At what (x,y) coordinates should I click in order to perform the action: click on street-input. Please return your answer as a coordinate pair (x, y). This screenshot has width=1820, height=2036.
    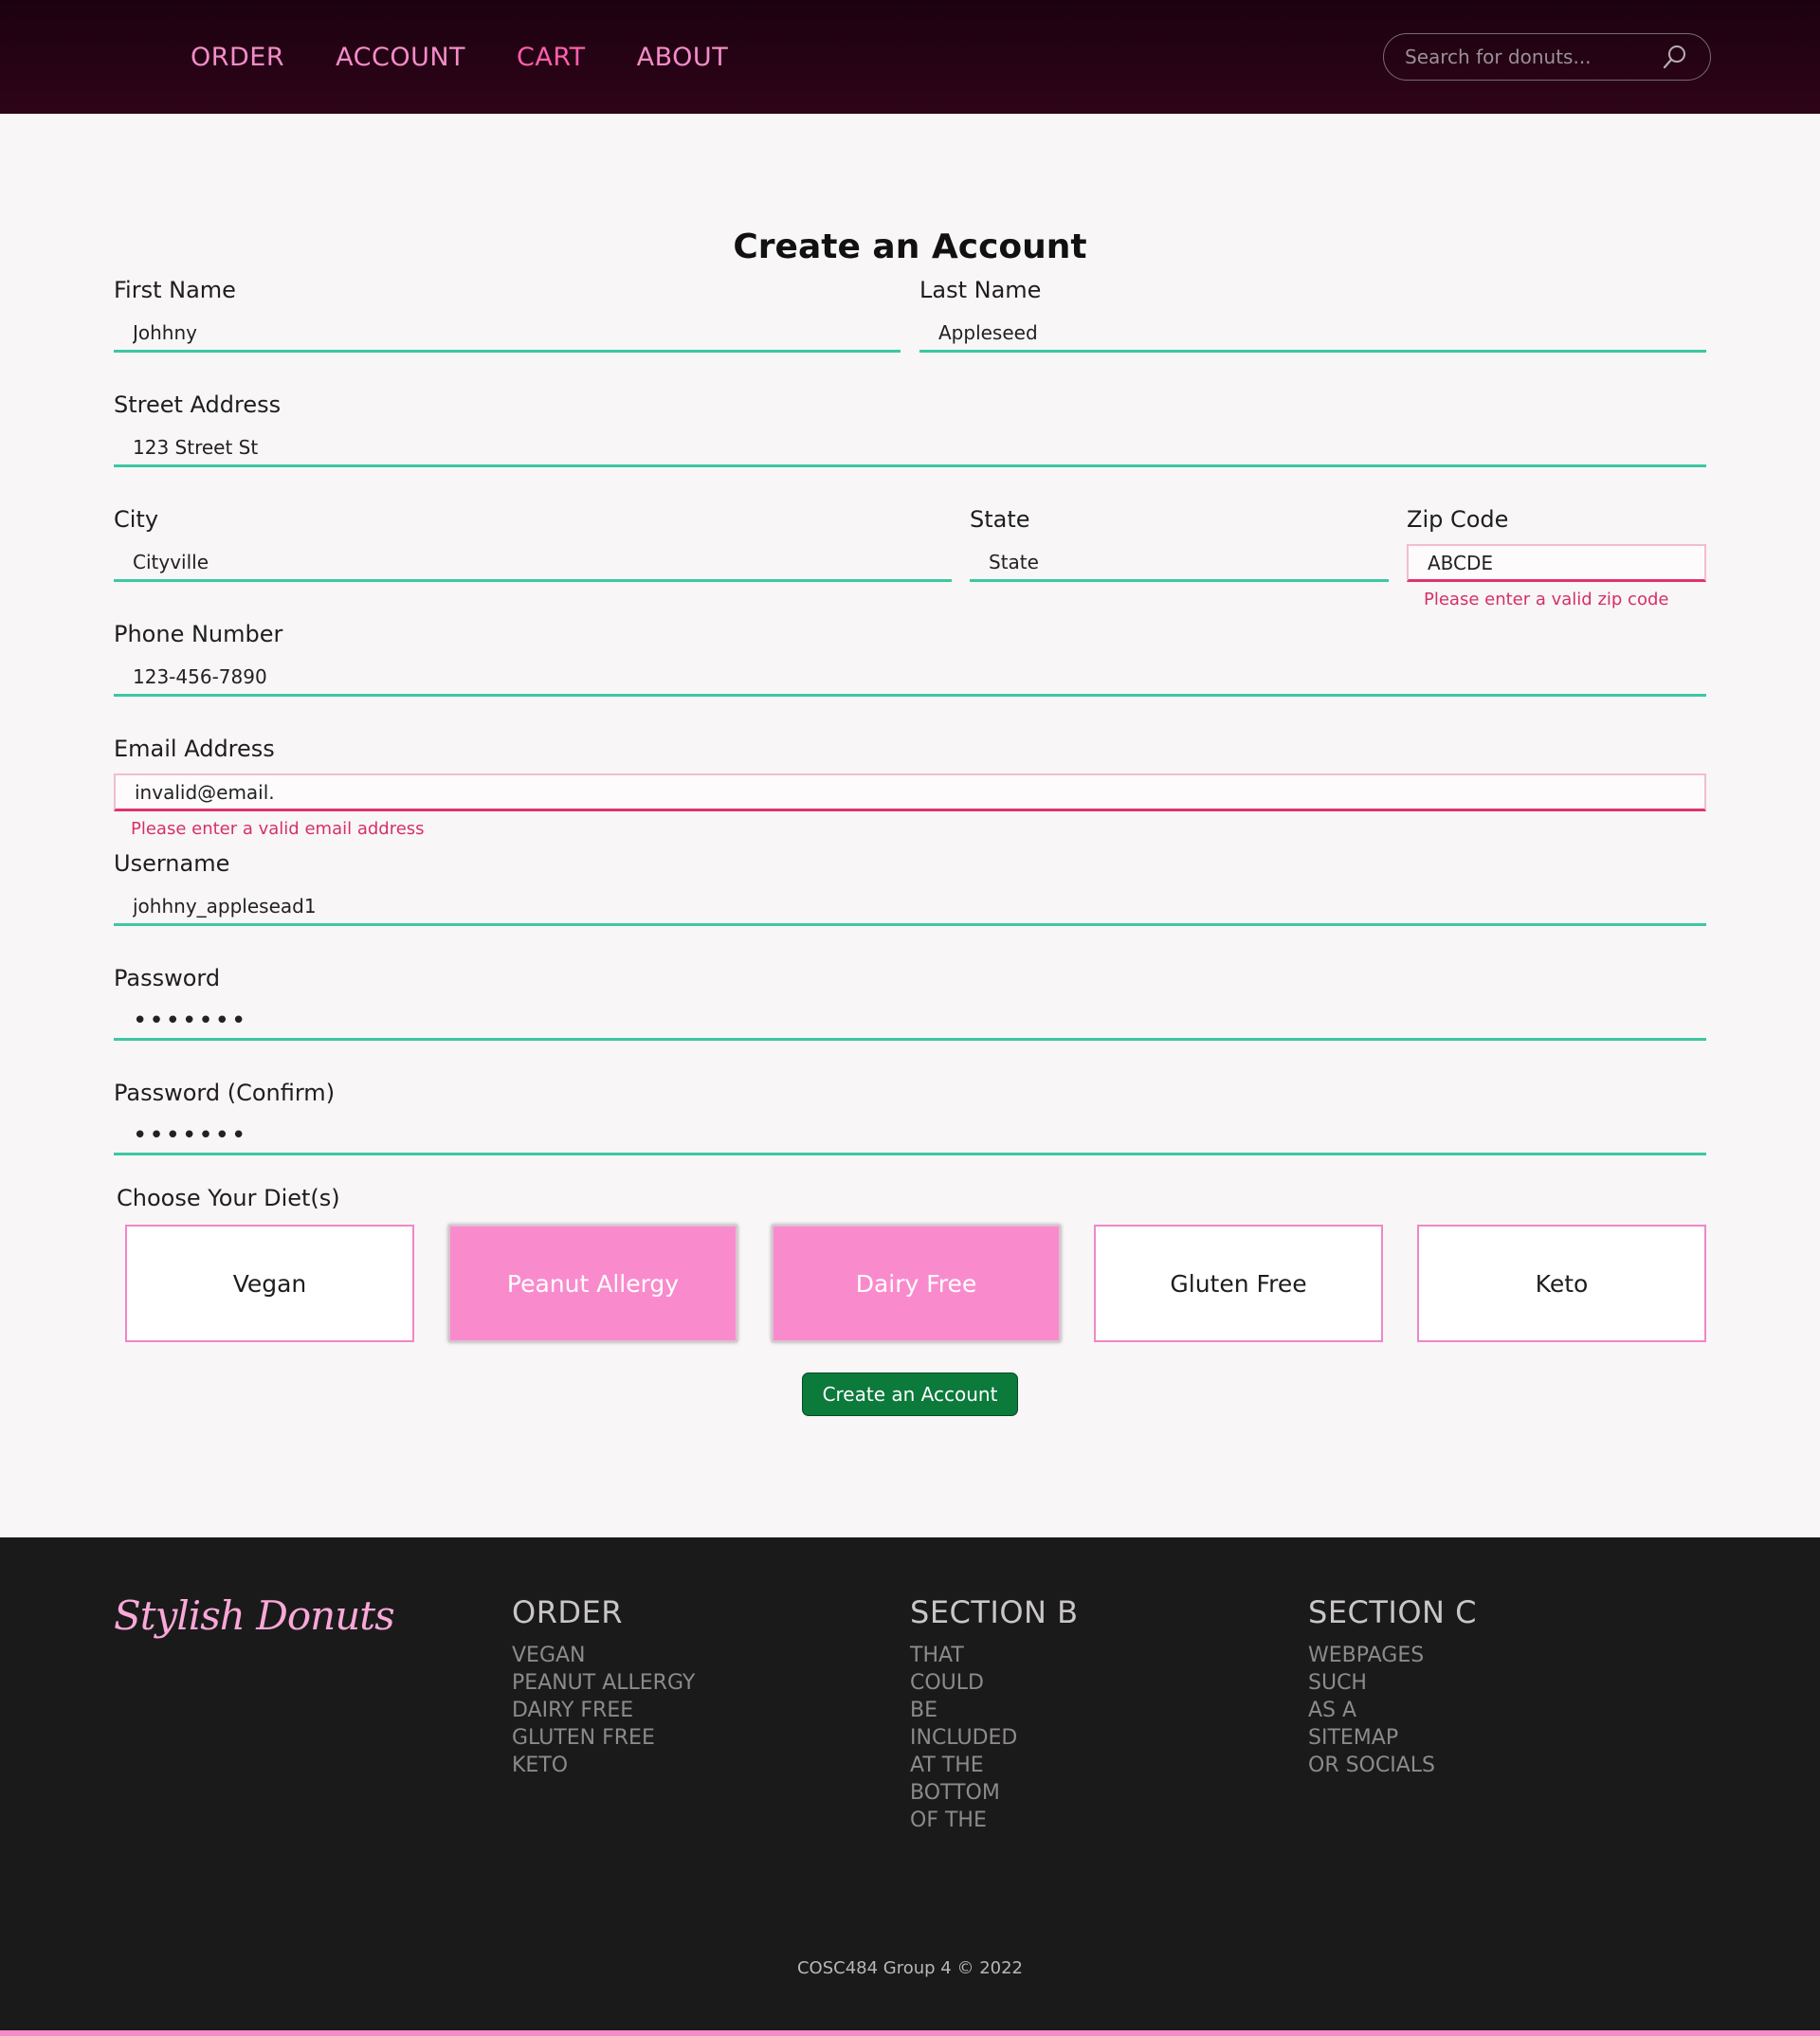
    Looking at the image, I should click on (910, 448).